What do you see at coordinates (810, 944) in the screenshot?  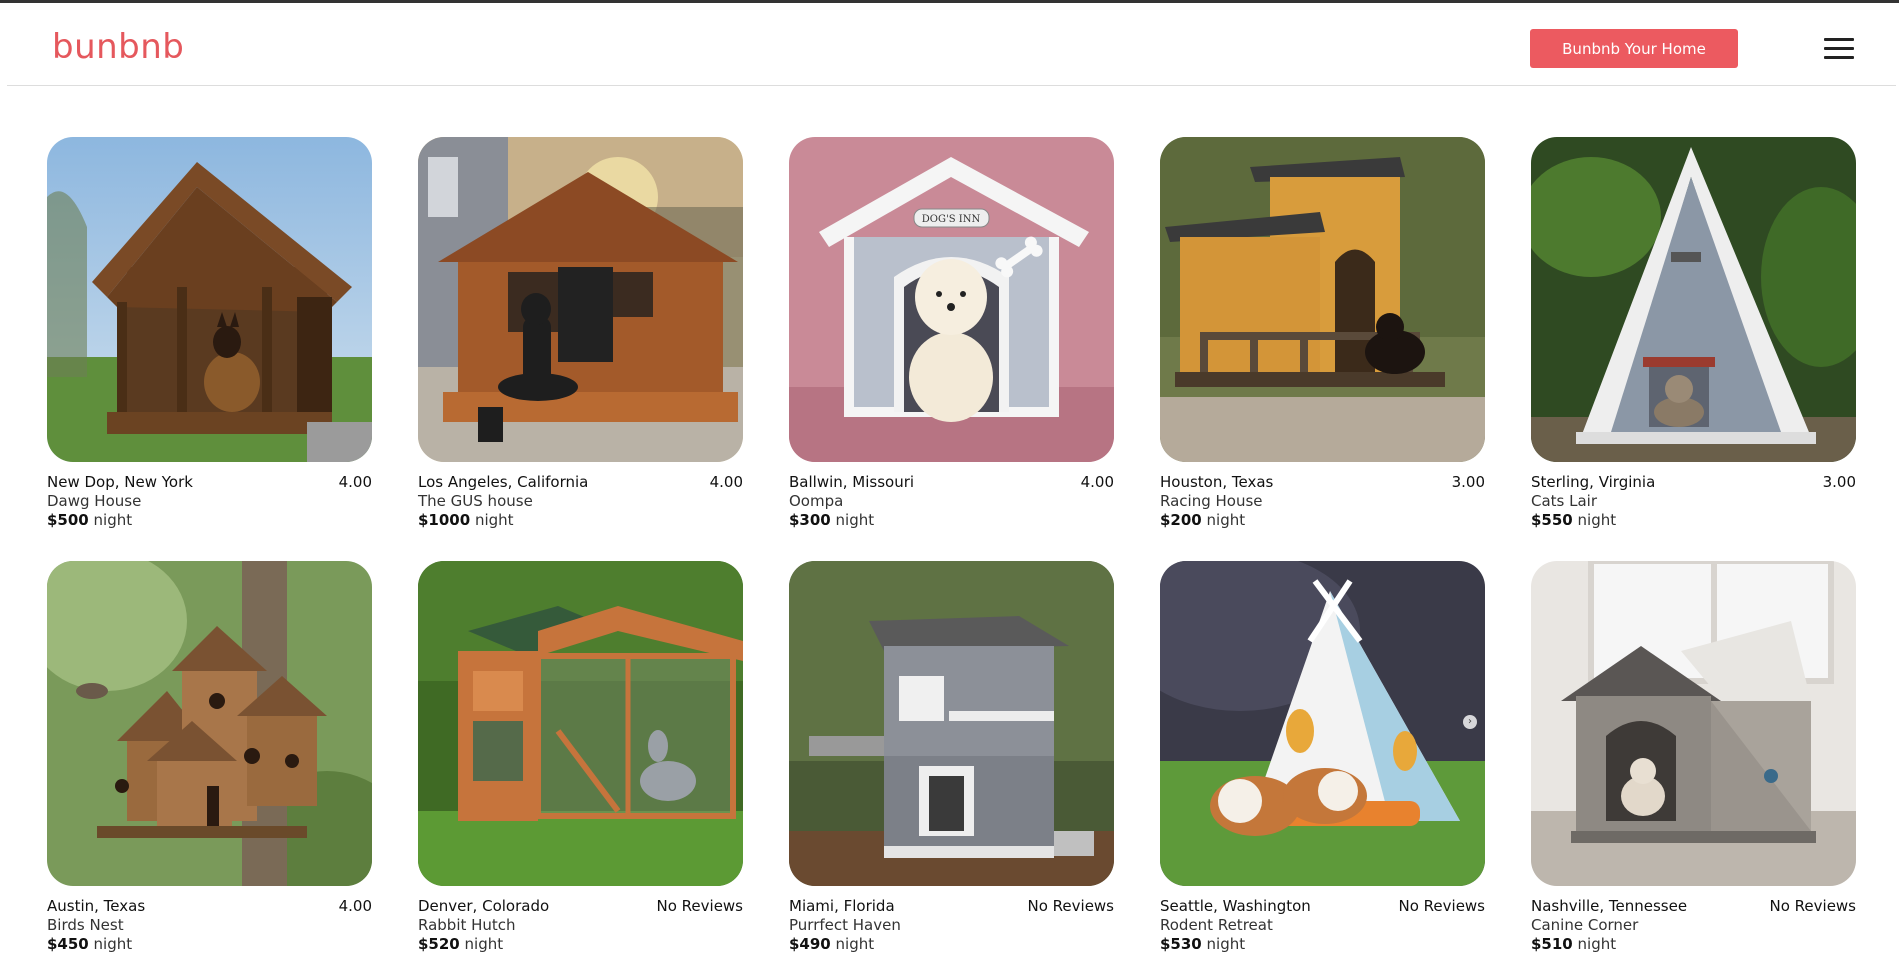 I see `listing-price: $490` at bounding box center [810, 944].